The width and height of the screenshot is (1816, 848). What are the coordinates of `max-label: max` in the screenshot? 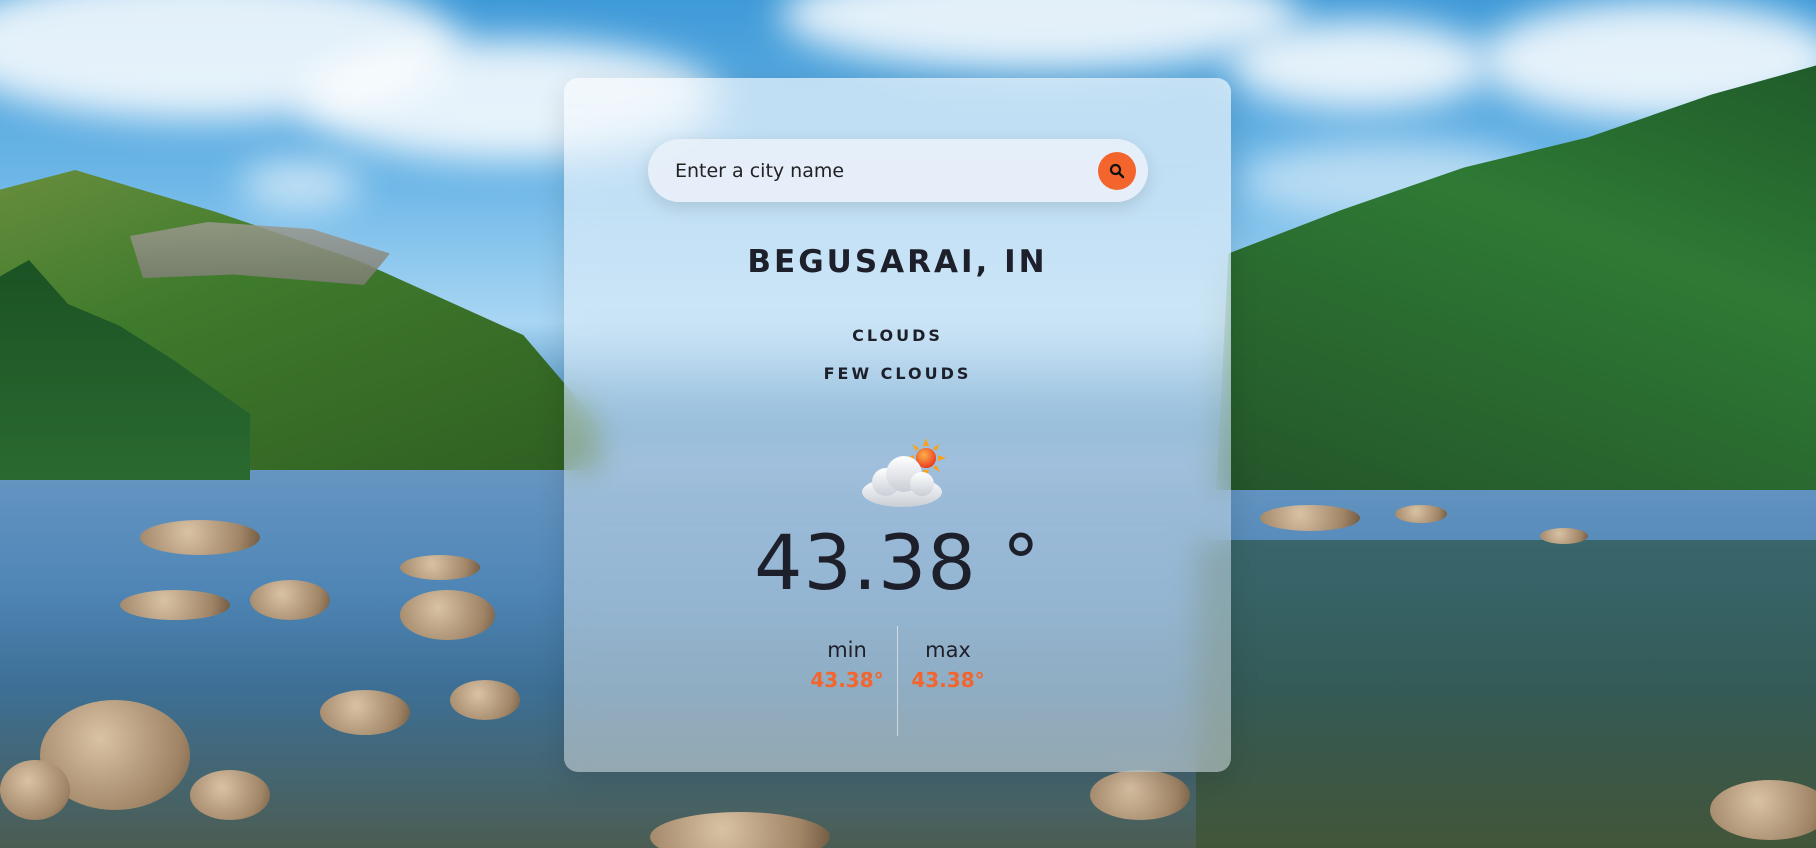 It's located at (948, 650).